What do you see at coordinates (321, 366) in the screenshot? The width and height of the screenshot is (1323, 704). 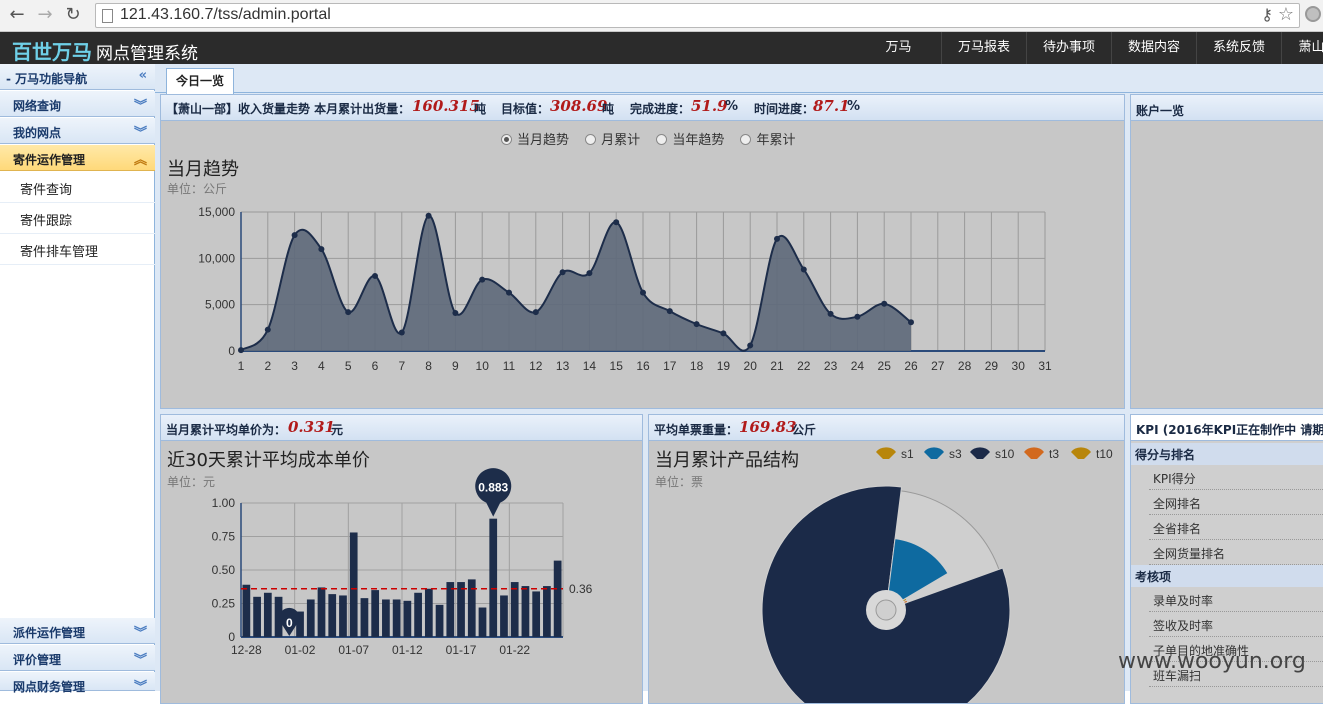 I see `x-tick-label: 4` at bounding box center [321, 366].